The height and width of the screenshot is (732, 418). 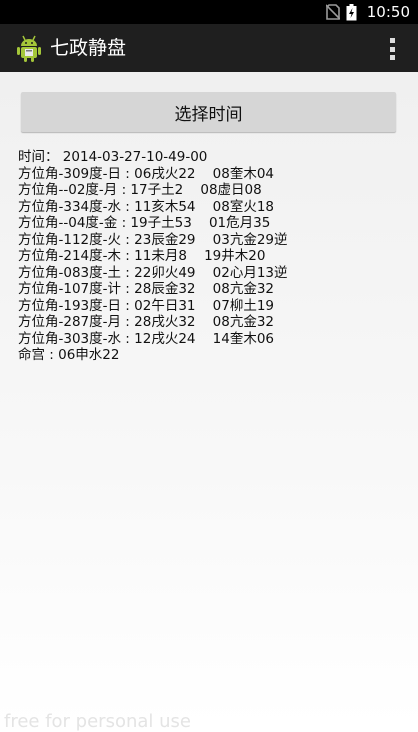 What do you see at coordinates (142, 256) in the screenshot?
I see `position-line: 方位角-214度-木 : 11未月8 19井木20` at bounding box center [142, 256].